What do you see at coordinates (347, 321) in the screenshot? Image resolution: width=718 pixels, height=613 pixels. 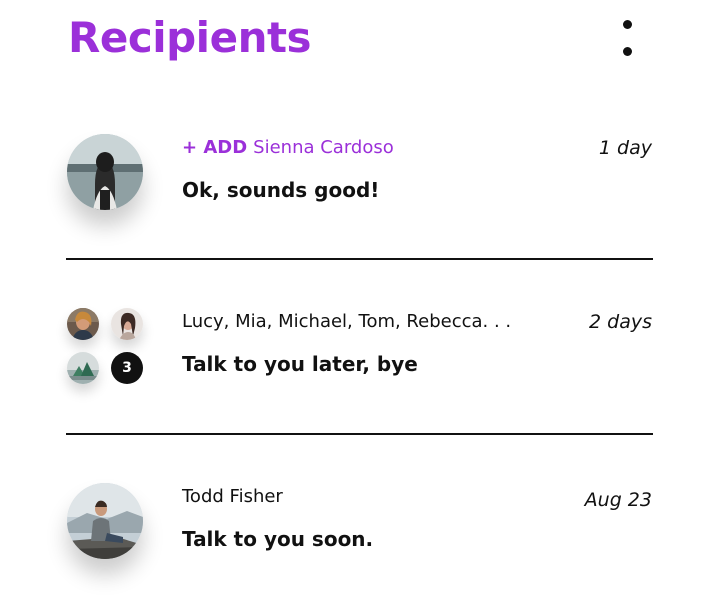 I see `group-member-names: Lucy, Mia, Michael, Tom, Rebecca. . .` at bounding box center [347, 321].